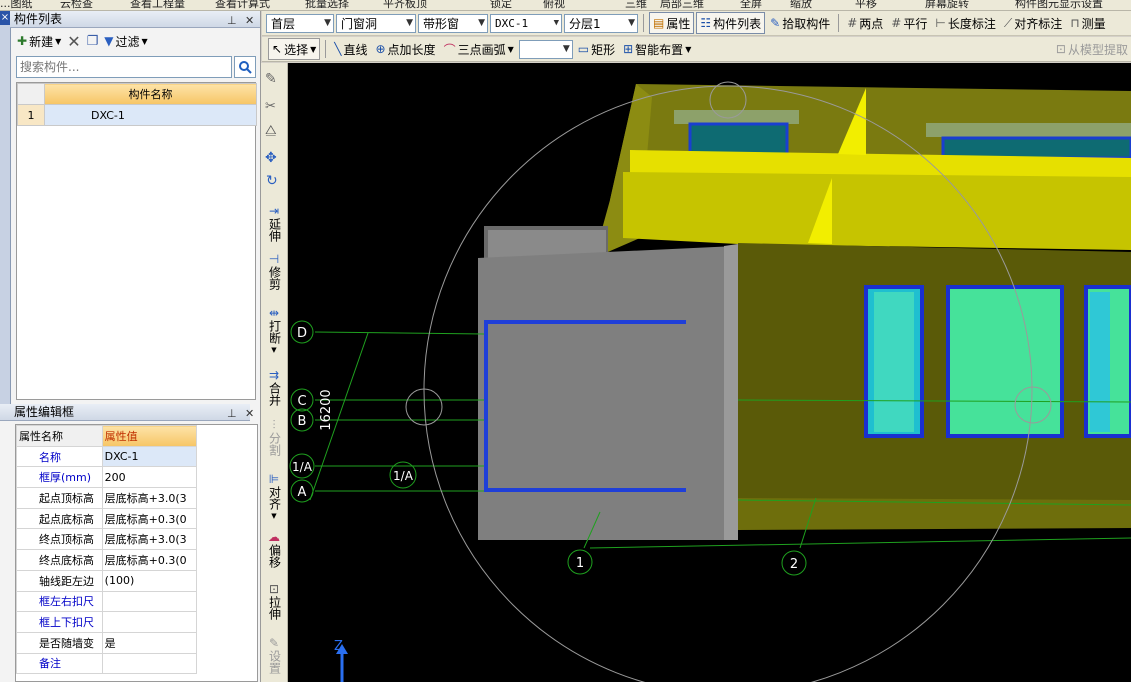 The height and width of the screenshot is (682, 1131). What do you see at coordinates (453, 23) in the screenshot?
I see `type-select: 带形窗 ▼` at bounding box center [453, 23].